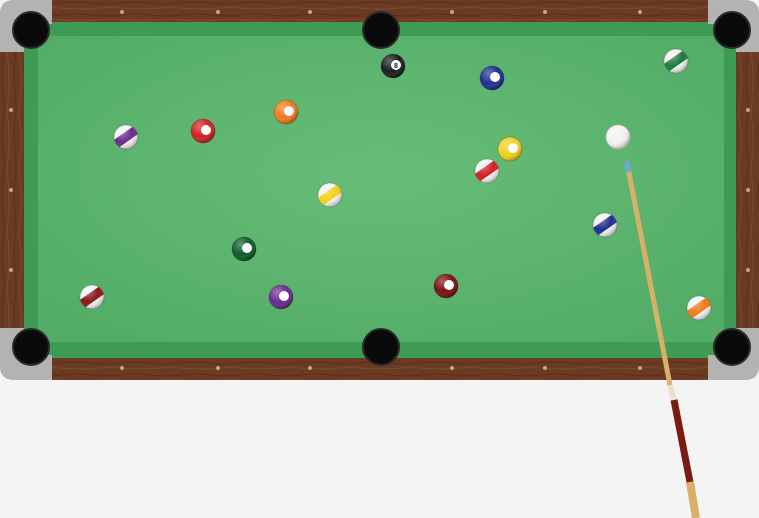  What do you see at coordinates (627, 166) in the screenshot?
I see `cue-tip` at bounding box center [627, 166].